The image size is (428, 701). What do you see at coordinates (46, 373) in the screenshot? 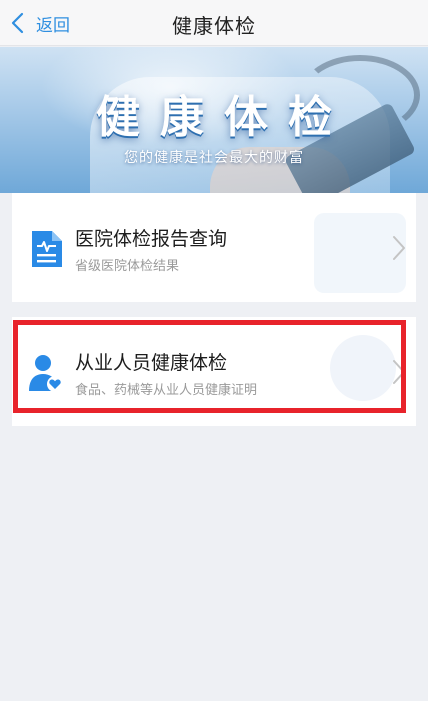
I see `user-heart-icon` at bounding box center [46, 373].